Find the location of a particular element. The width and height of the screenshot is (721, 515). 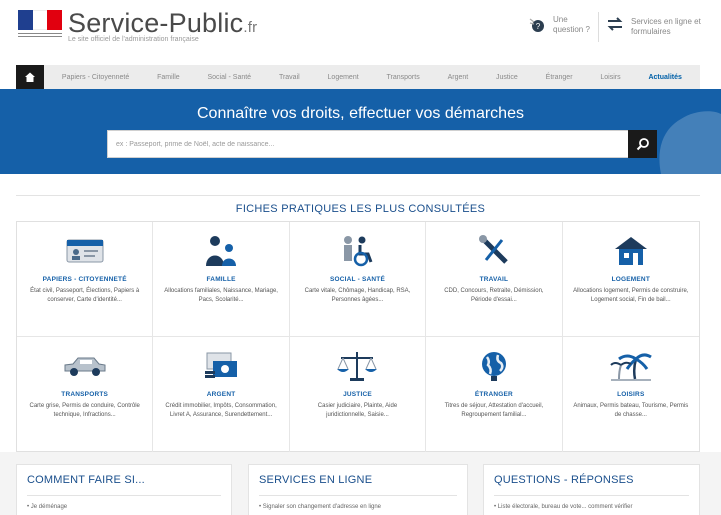

scales-icon is located at coordinates (357, 366).